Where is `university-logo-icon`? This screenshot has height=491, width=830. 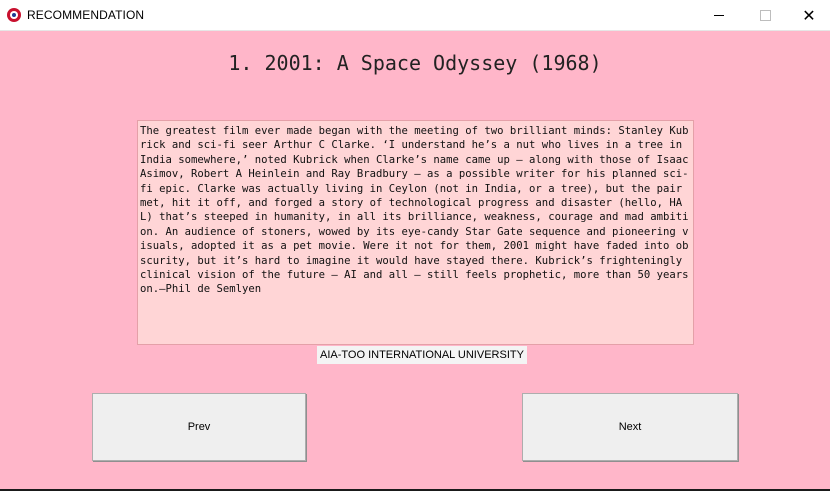
university-logo-icon is located at coordinates (14, 15).